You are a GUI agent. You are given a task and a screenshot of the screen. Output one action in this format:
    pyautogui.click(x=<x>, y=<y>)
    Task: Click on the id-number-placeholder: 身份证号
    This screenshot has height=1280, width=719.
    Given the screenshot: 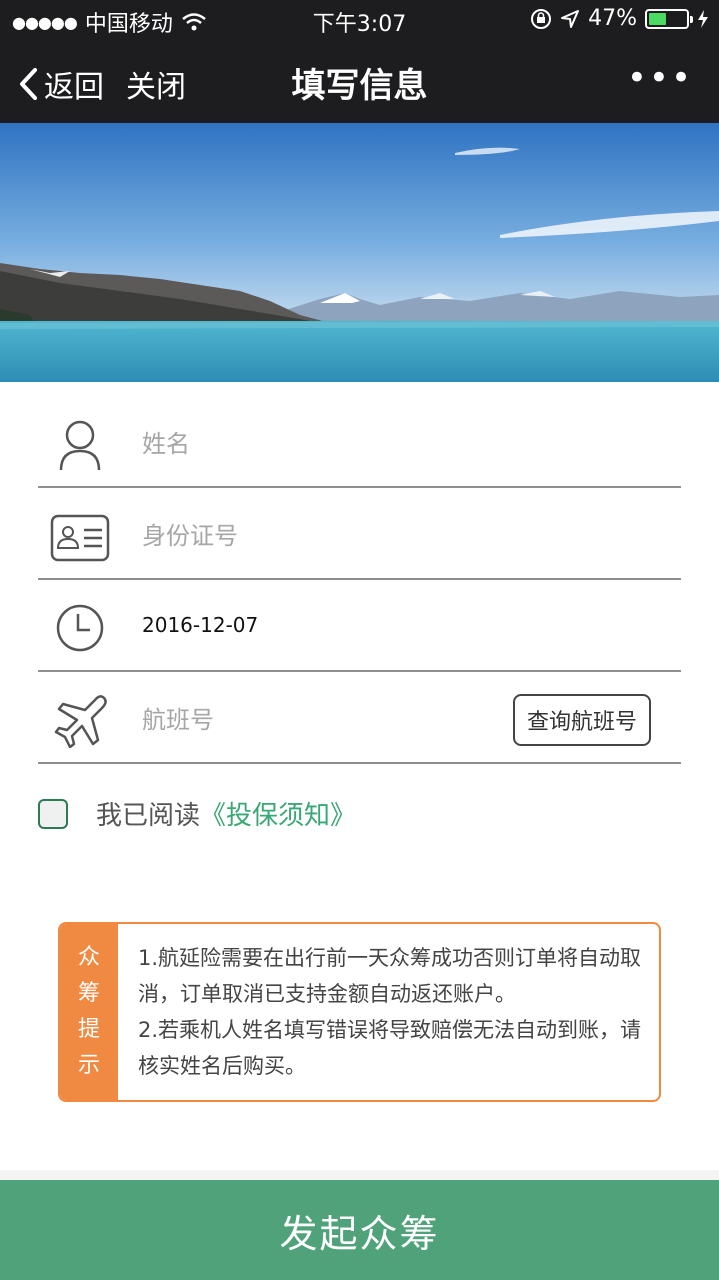 What is the action you would take?
    pyautogui.click(x=190, y=535)
    